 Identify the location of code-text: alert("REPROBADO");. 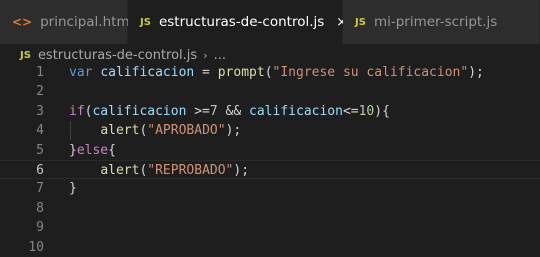
(175, 170).